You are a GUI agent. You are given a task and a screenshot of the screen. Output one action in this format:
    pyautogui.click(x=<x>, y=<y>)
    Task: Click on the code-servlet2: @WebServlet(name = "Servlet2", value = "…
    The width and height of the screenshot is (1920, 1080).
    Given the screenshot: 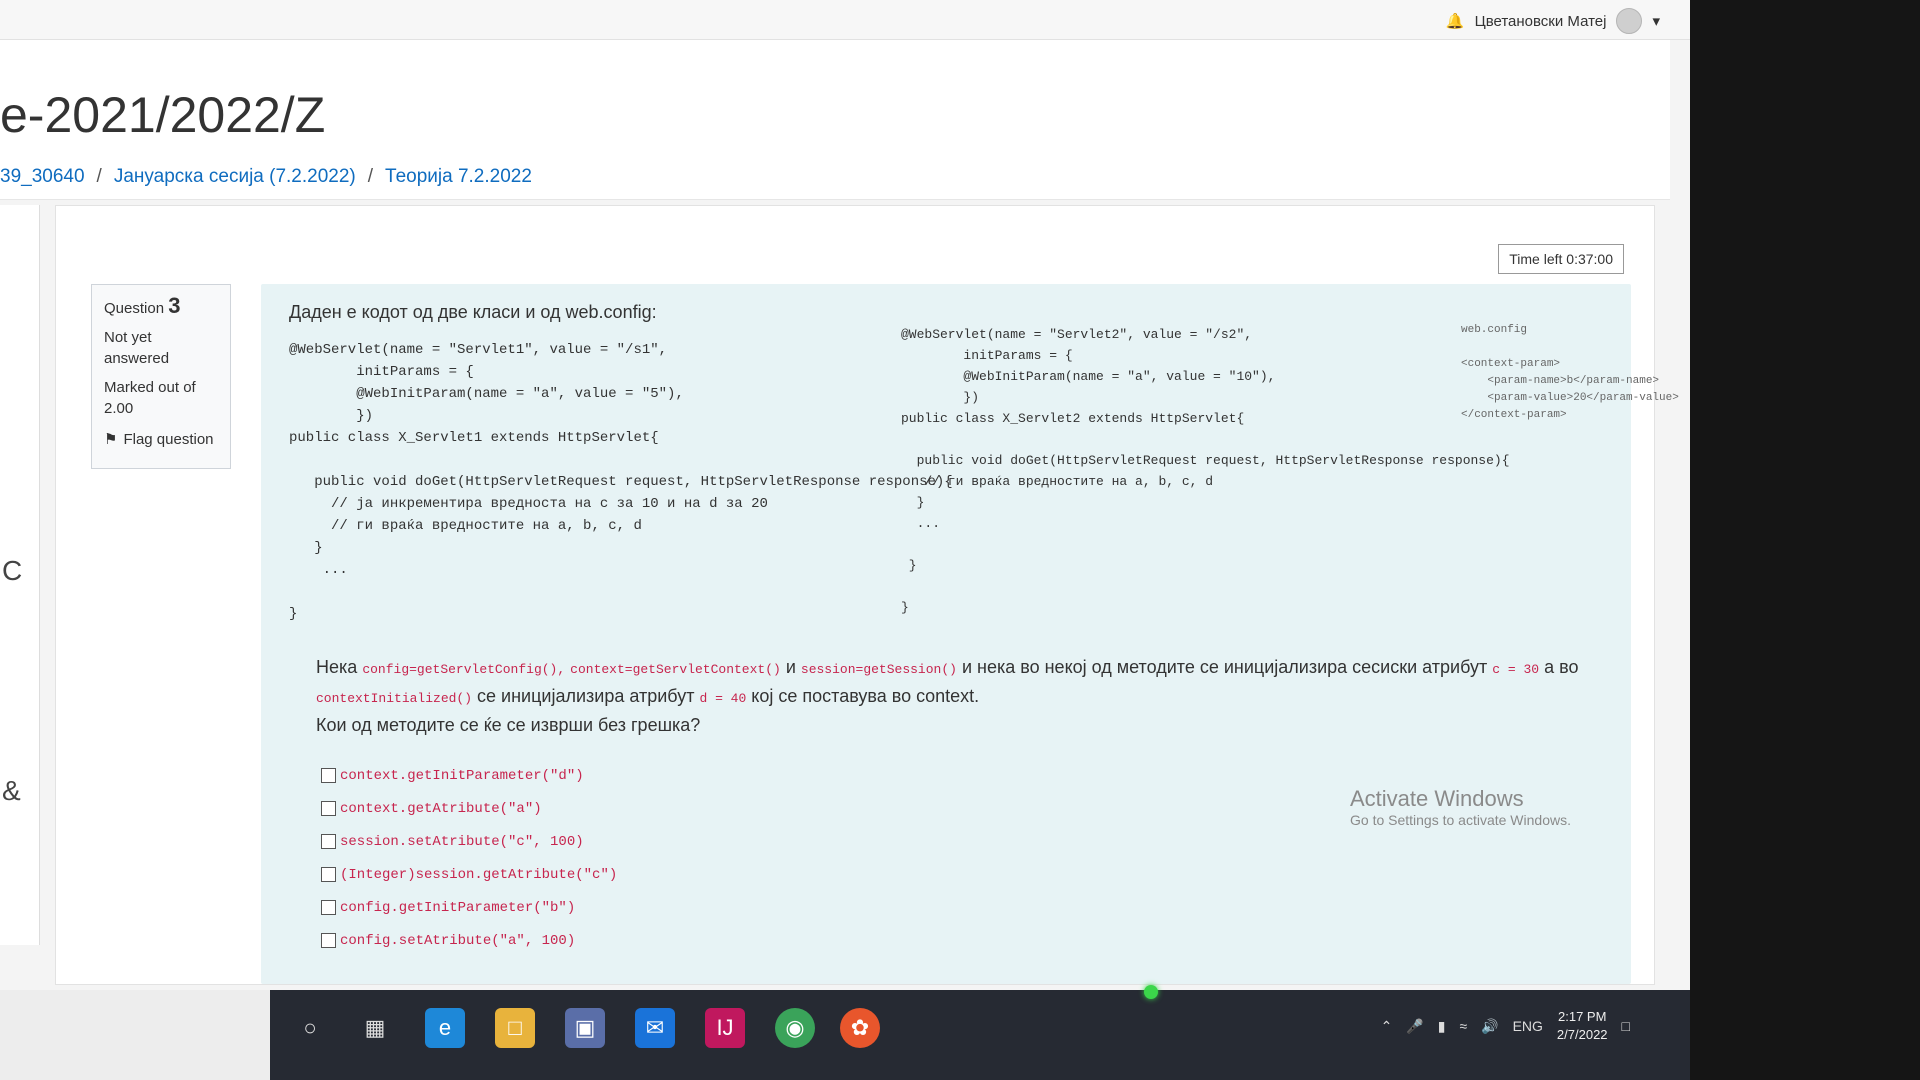 What is the action you would take?
    pyautogui.click(x=1205, y=471)
    